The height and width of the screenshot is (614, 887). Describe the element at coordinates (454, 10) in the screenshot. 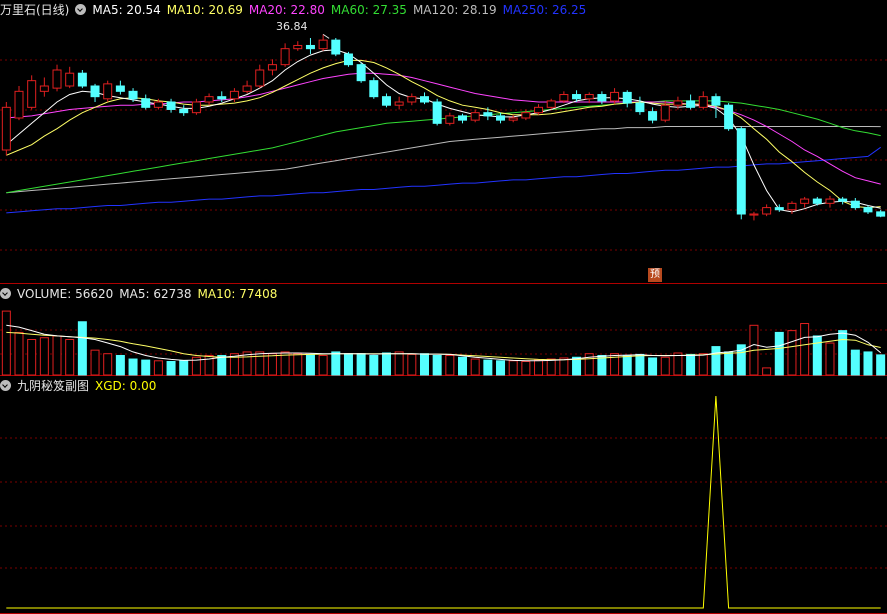

I see `main-indicator-4: MA120: 28.19` at that location.